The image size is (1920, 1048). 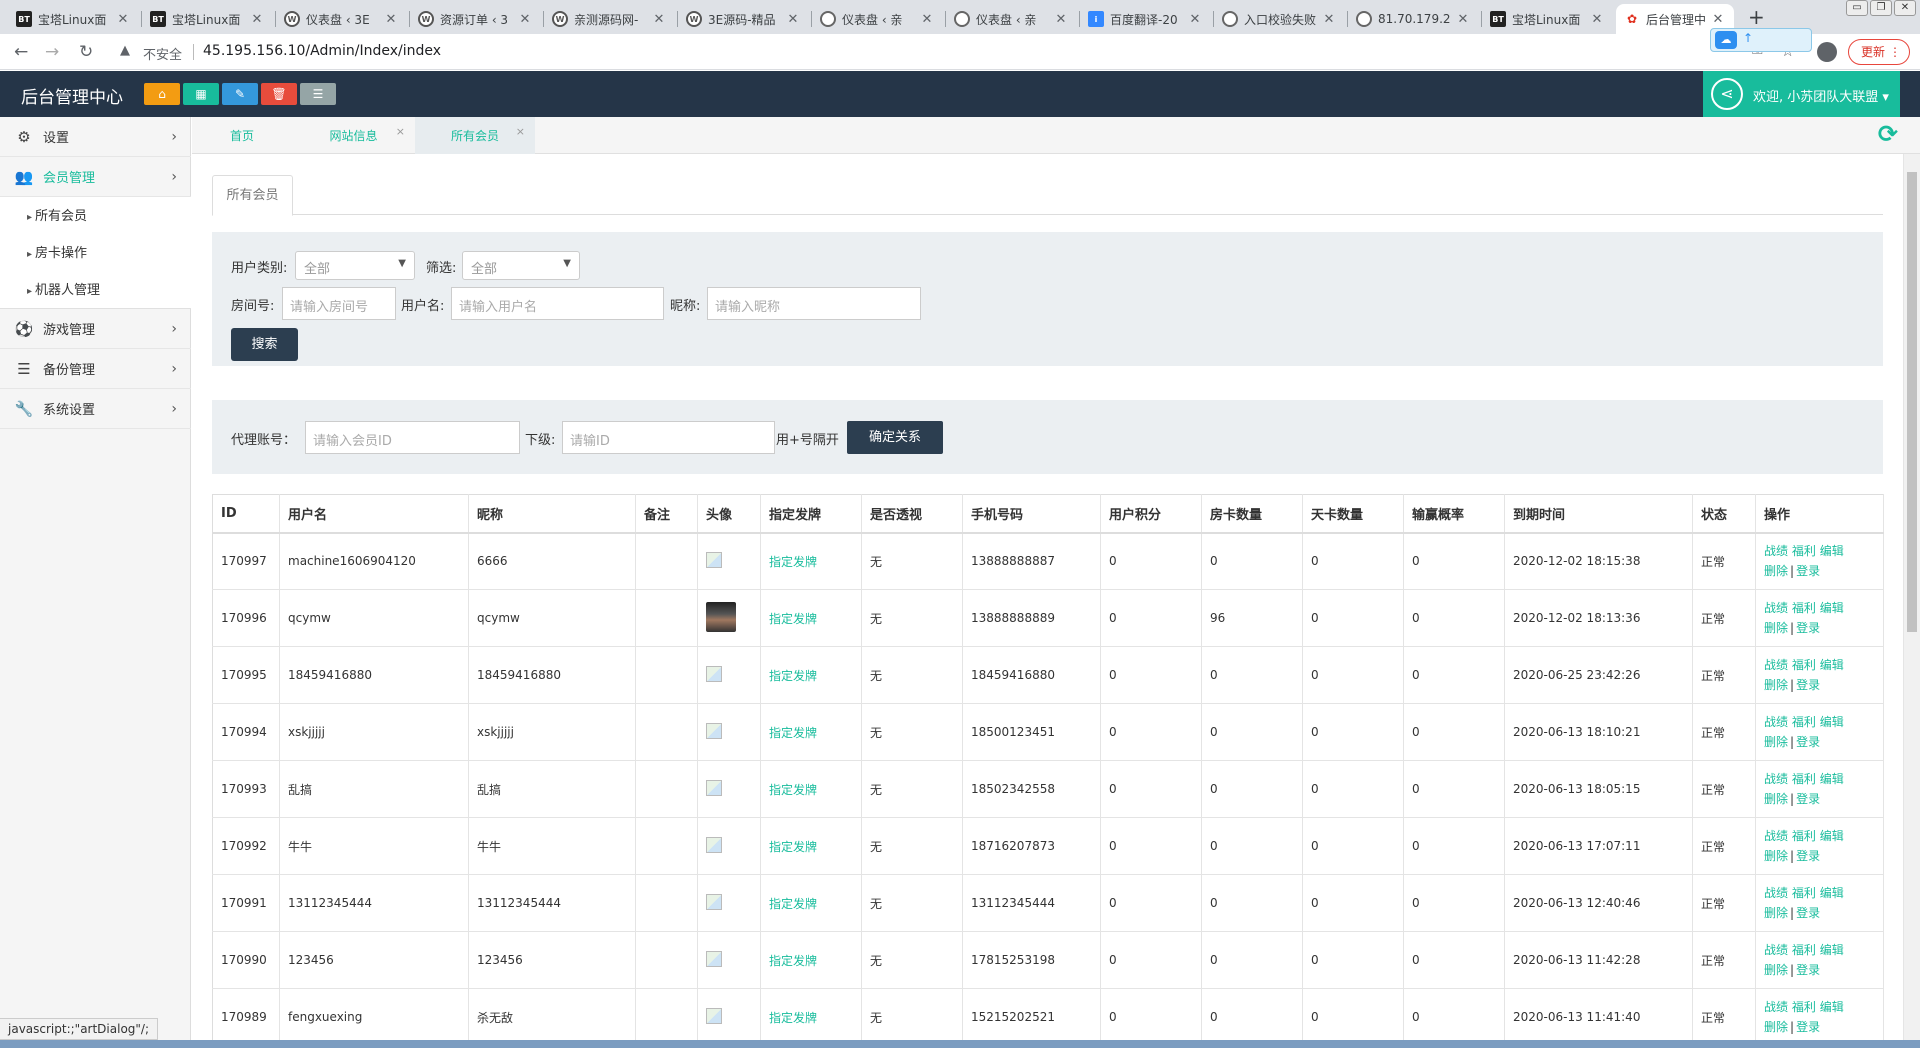 I want to click on forward-arrow-icon: →, so click(x=52, y=52).